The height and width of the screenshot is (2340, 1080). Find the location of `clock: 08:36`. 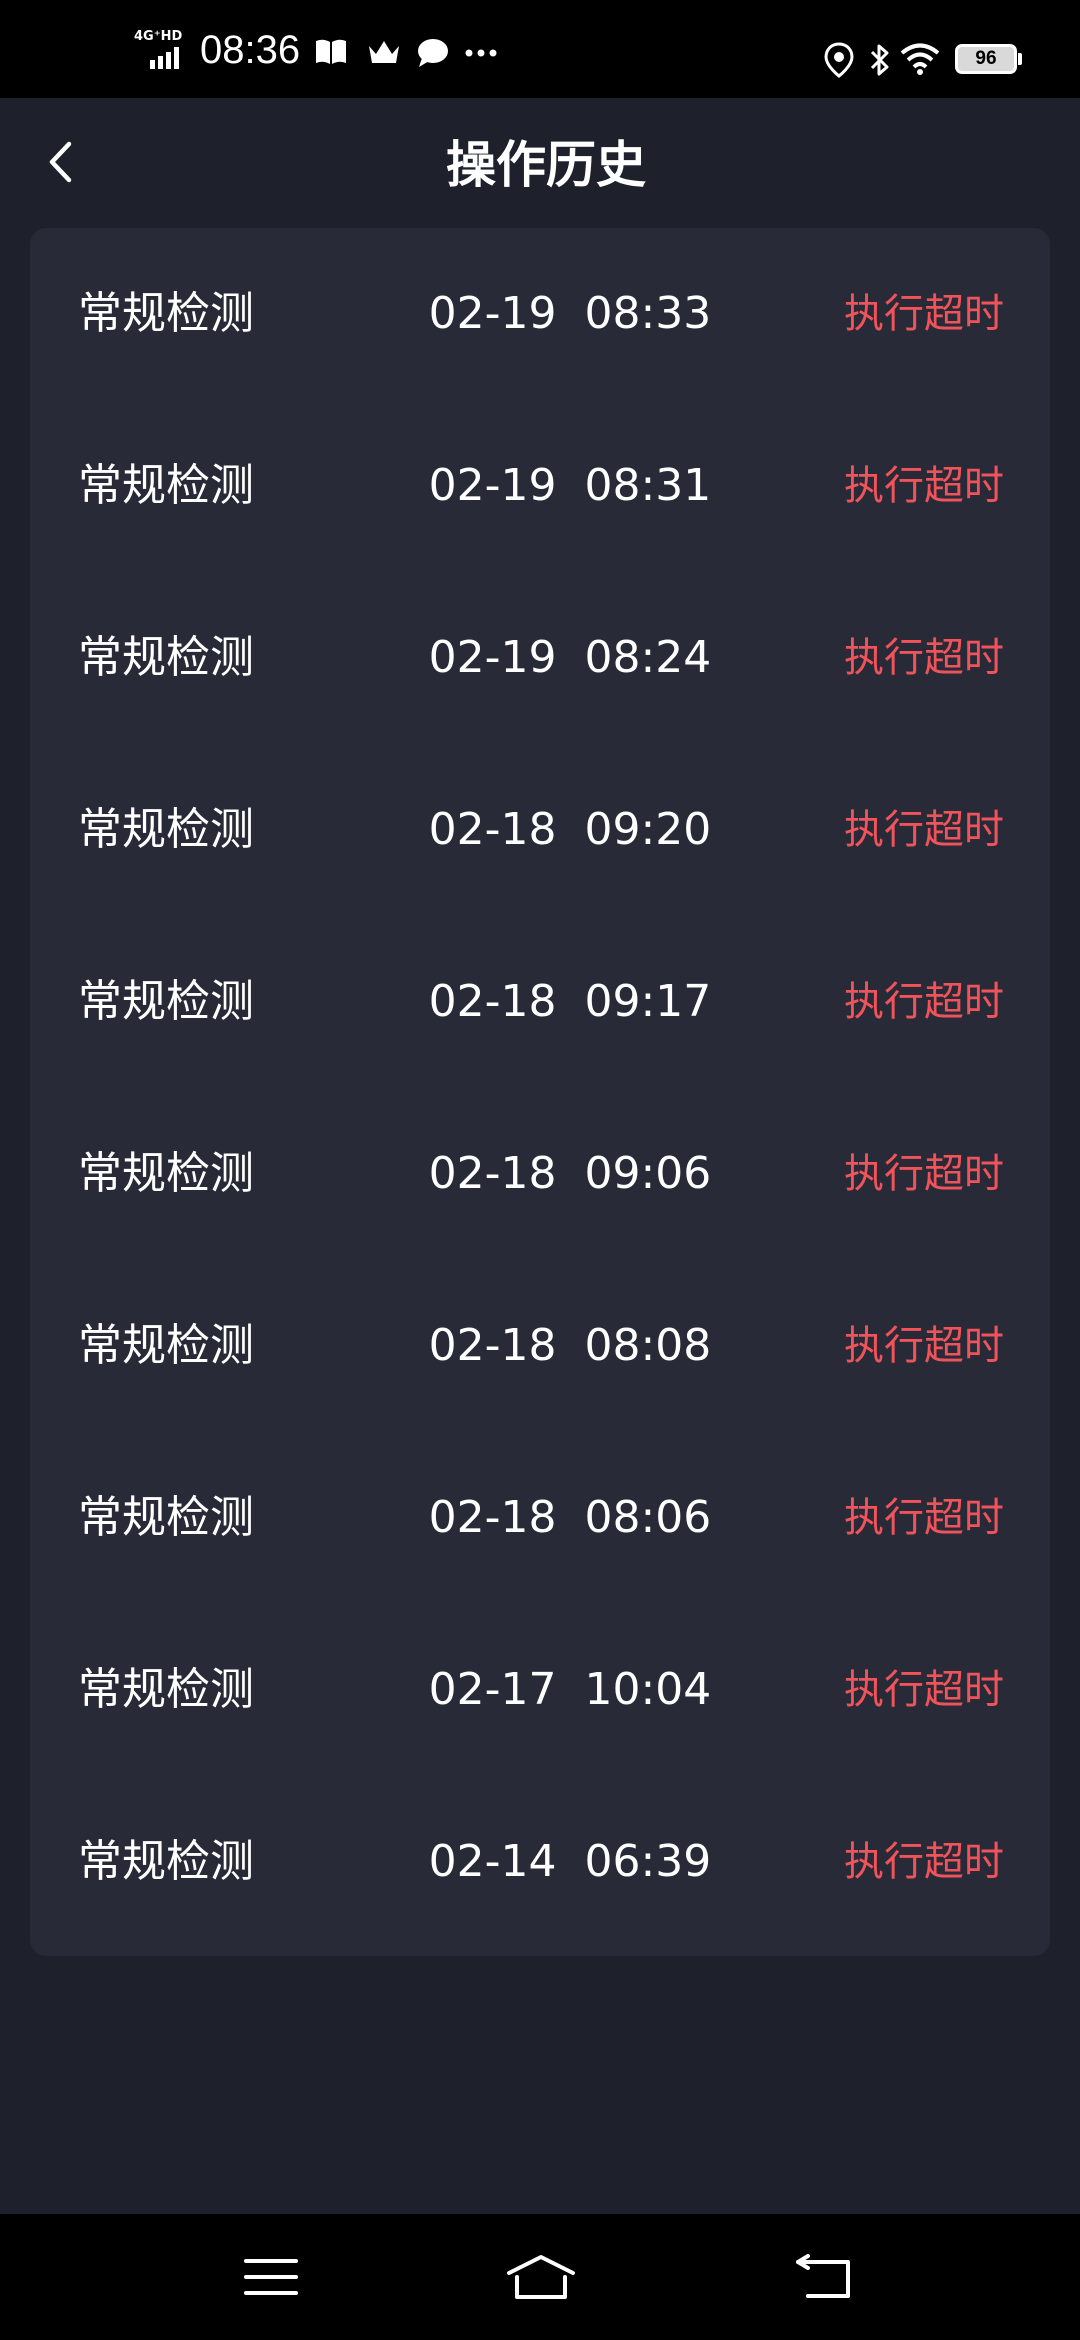

clock: 08:36 is located at coordinates (250, 50).